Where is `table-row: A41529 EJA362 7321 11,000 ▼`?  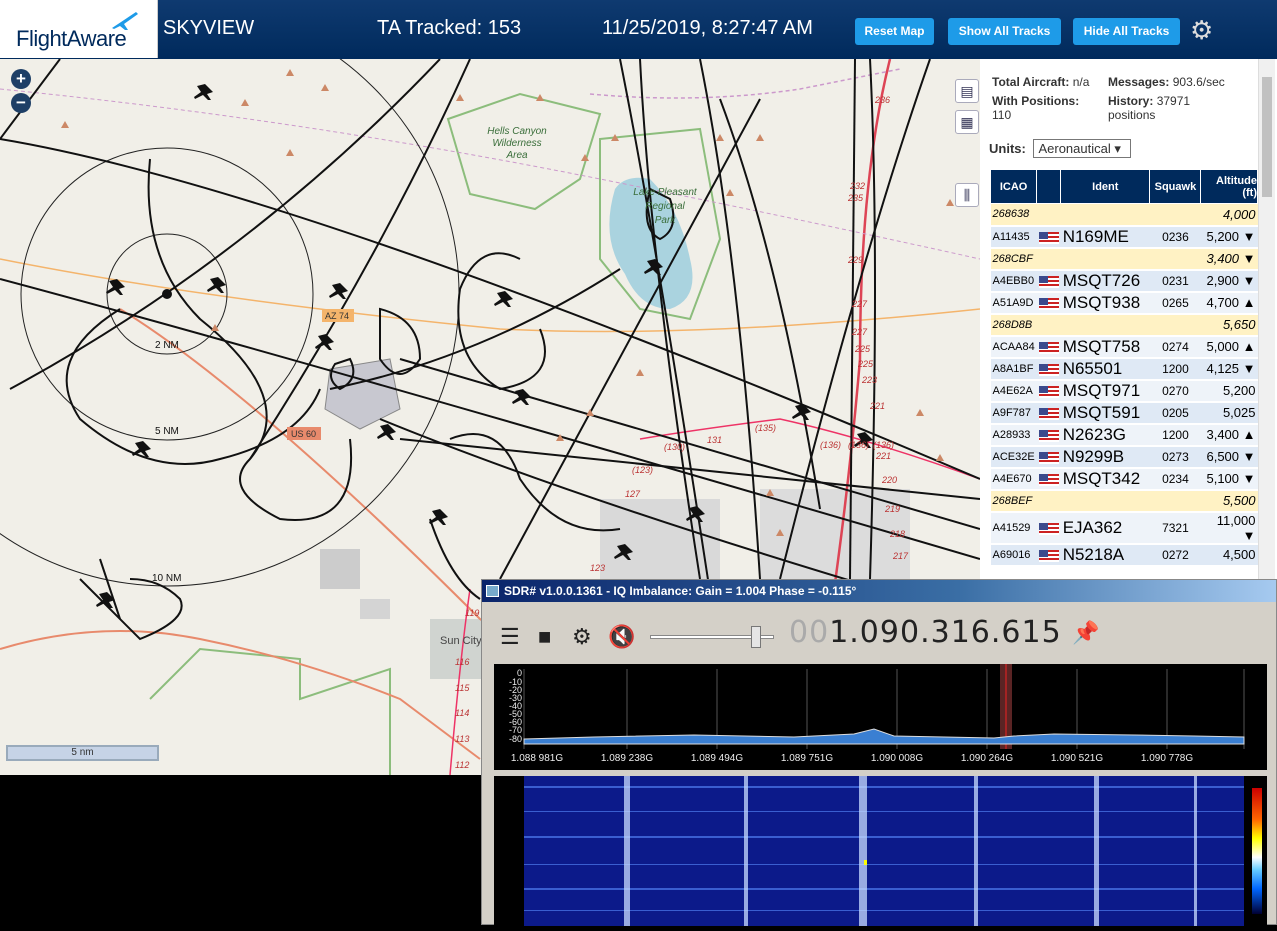 table-row: A41529 EJA362 7321 11,000 ▼ is located at coordinates (1124, 528).